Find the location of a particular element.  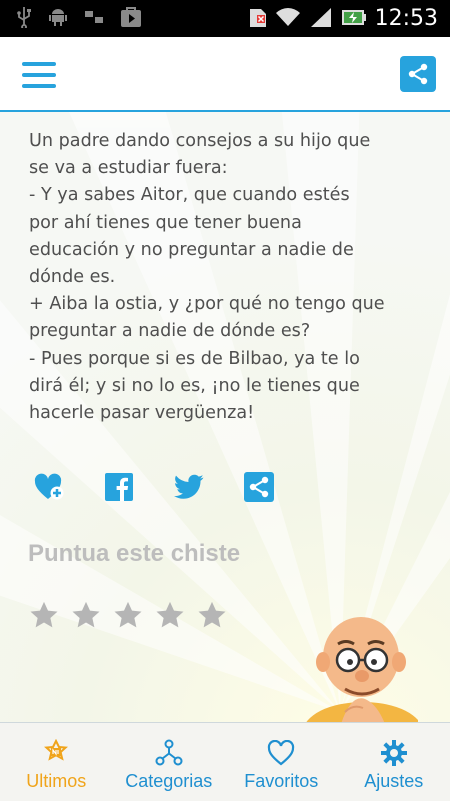

nav-favoritos: Favoritos is located at coordinates (281, 762).